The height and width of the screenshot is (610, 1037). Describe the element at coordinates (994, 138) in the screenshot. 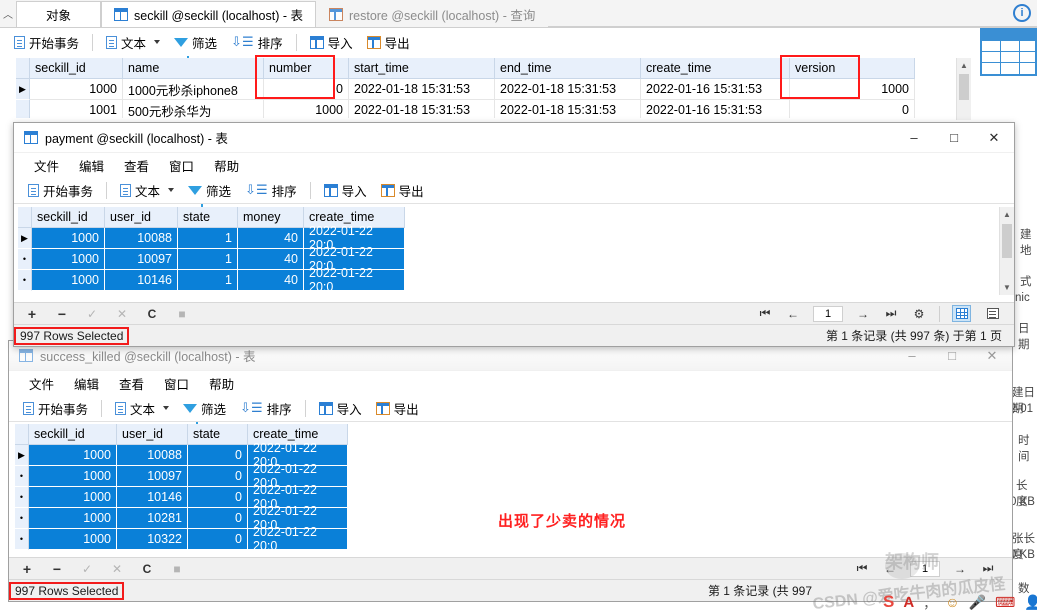

I see `close-button: ✕` at that location.